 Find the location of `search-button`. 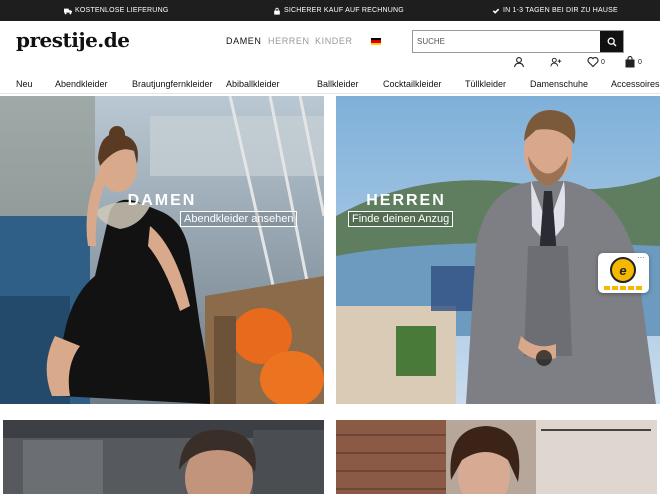

search-button is located at coordinates (611, 41).